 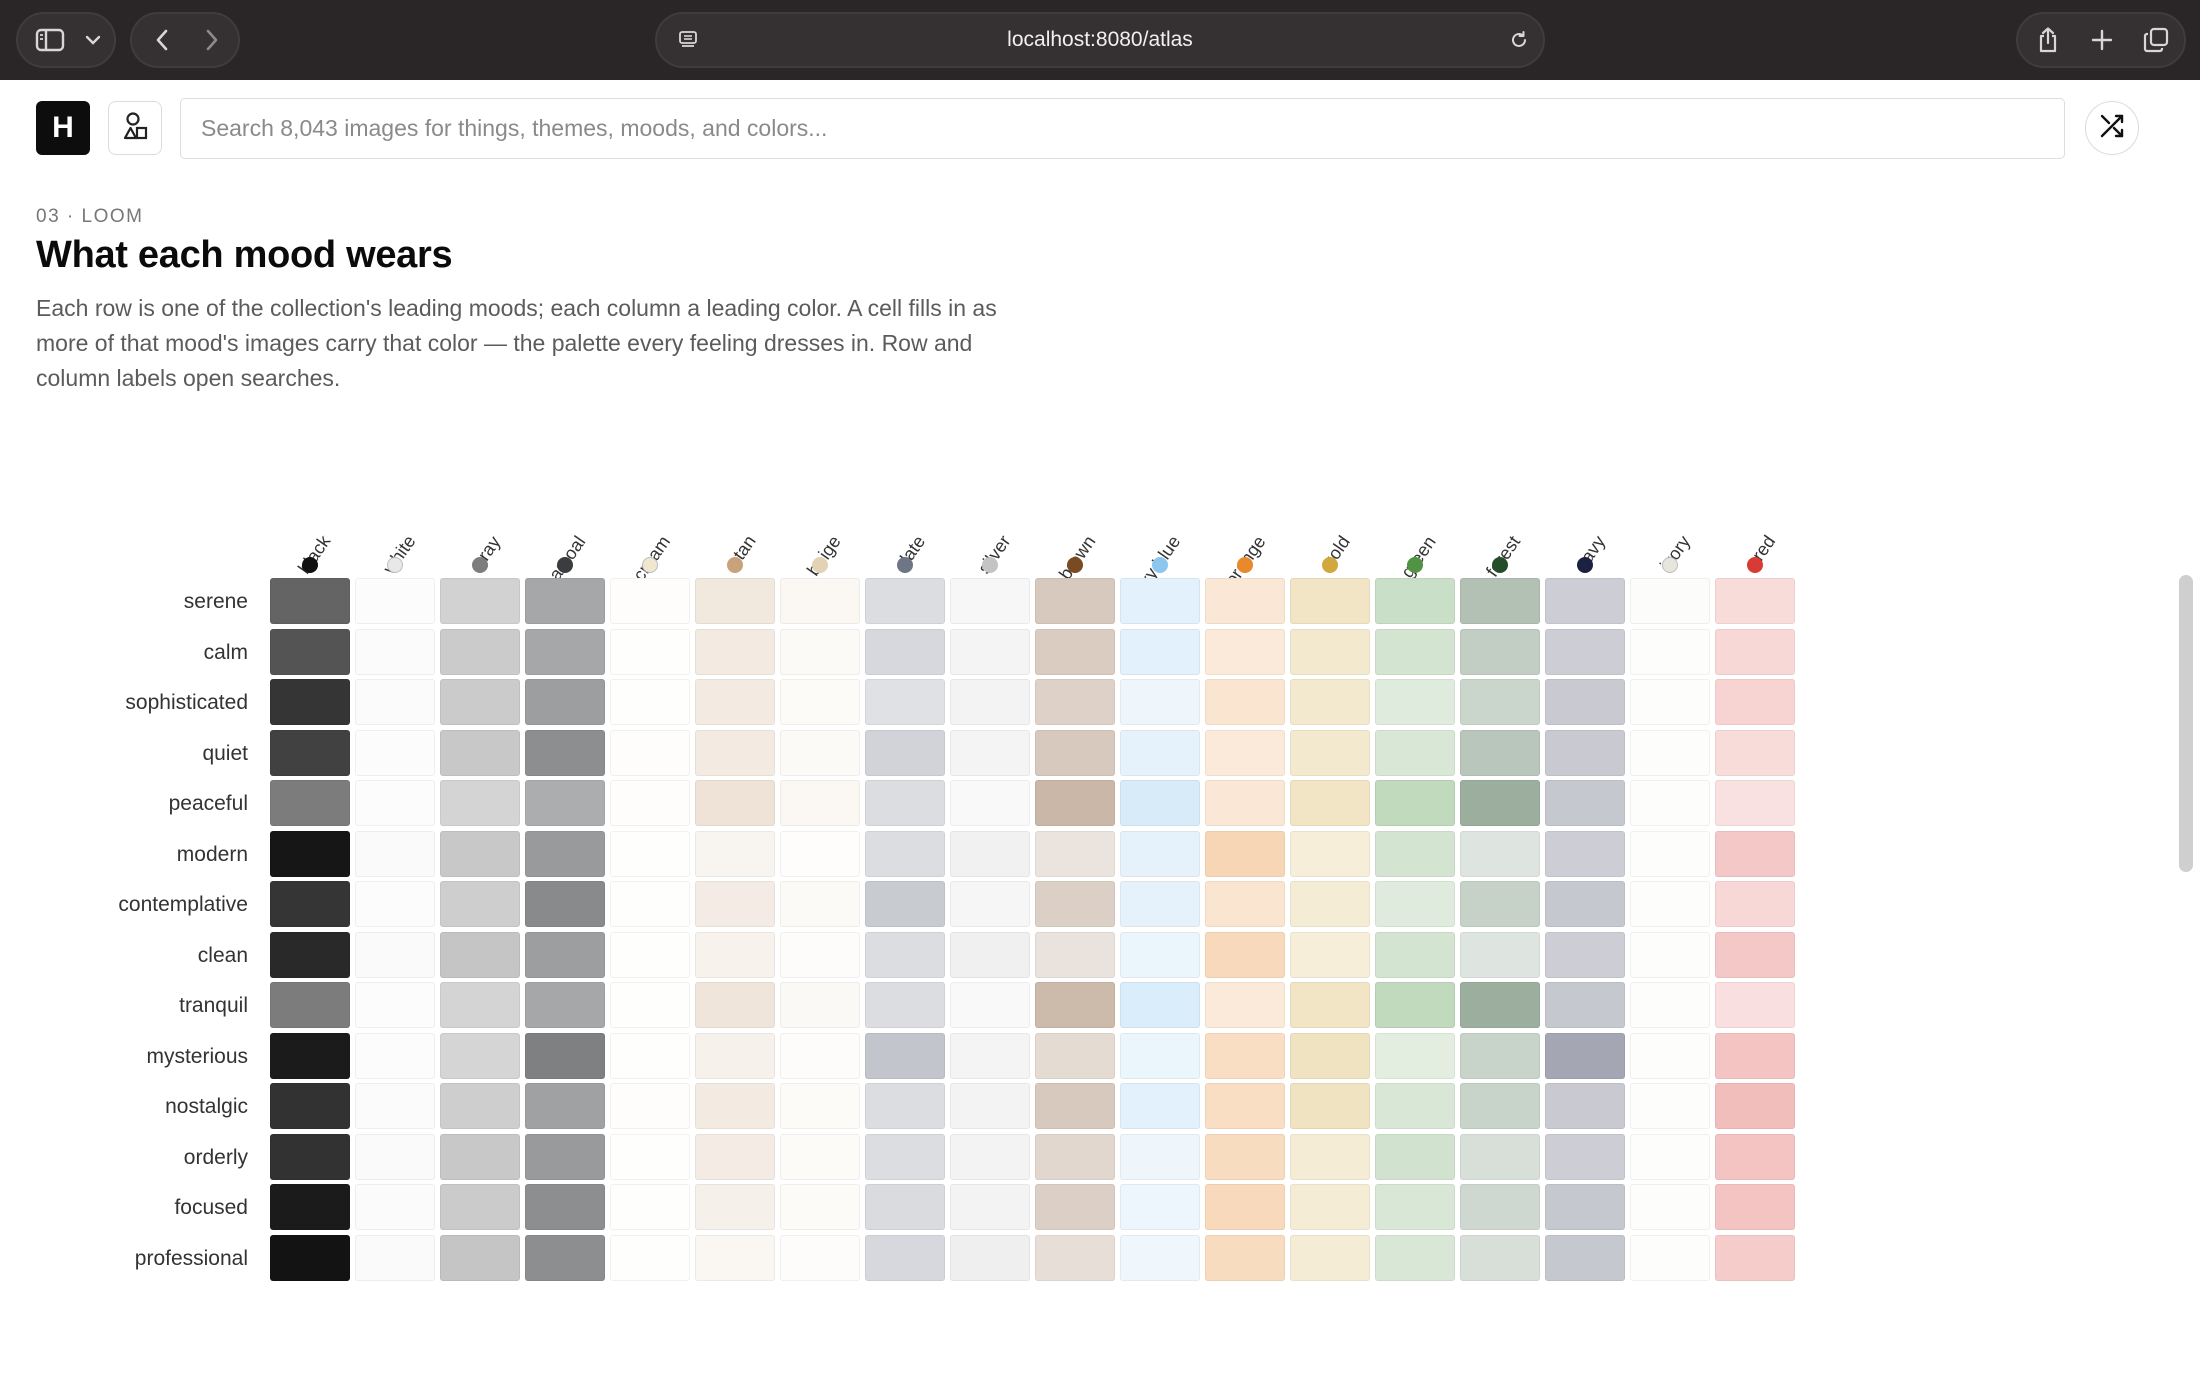 What do you see at coordinates (124, 1057) in the screenshot?
I see `row-label: mysterious` at bounding box center [124, 1057].